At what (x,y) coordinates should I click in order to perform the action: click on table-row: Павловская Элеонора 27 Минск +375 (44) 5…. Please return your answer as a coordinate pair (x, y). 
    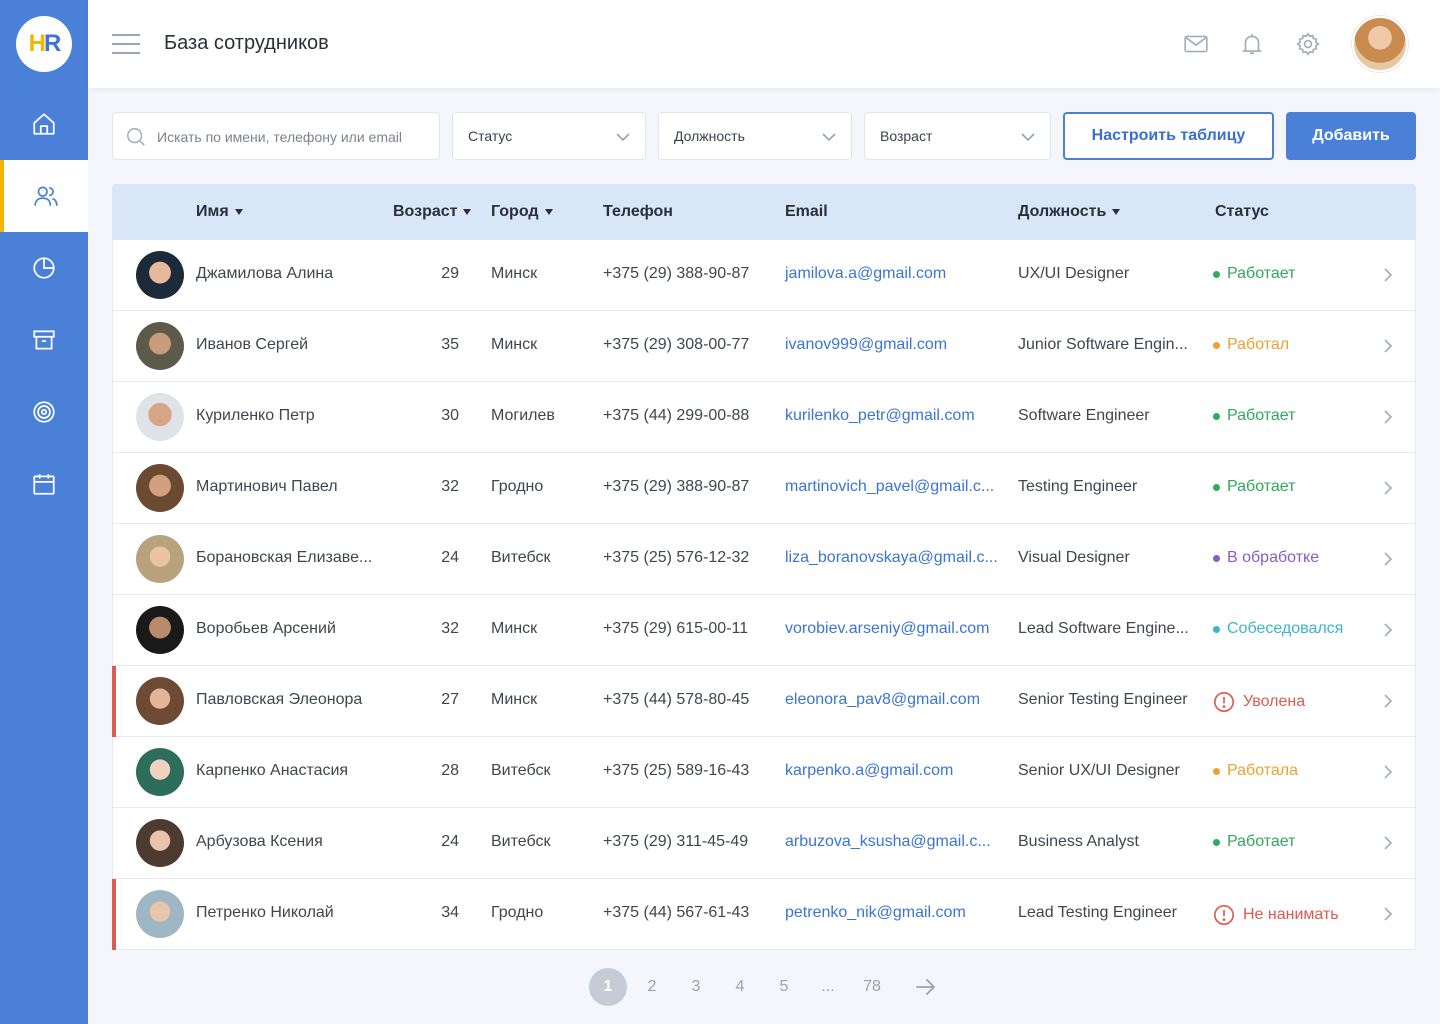
    Looking at the image, I should click on (764, 701).